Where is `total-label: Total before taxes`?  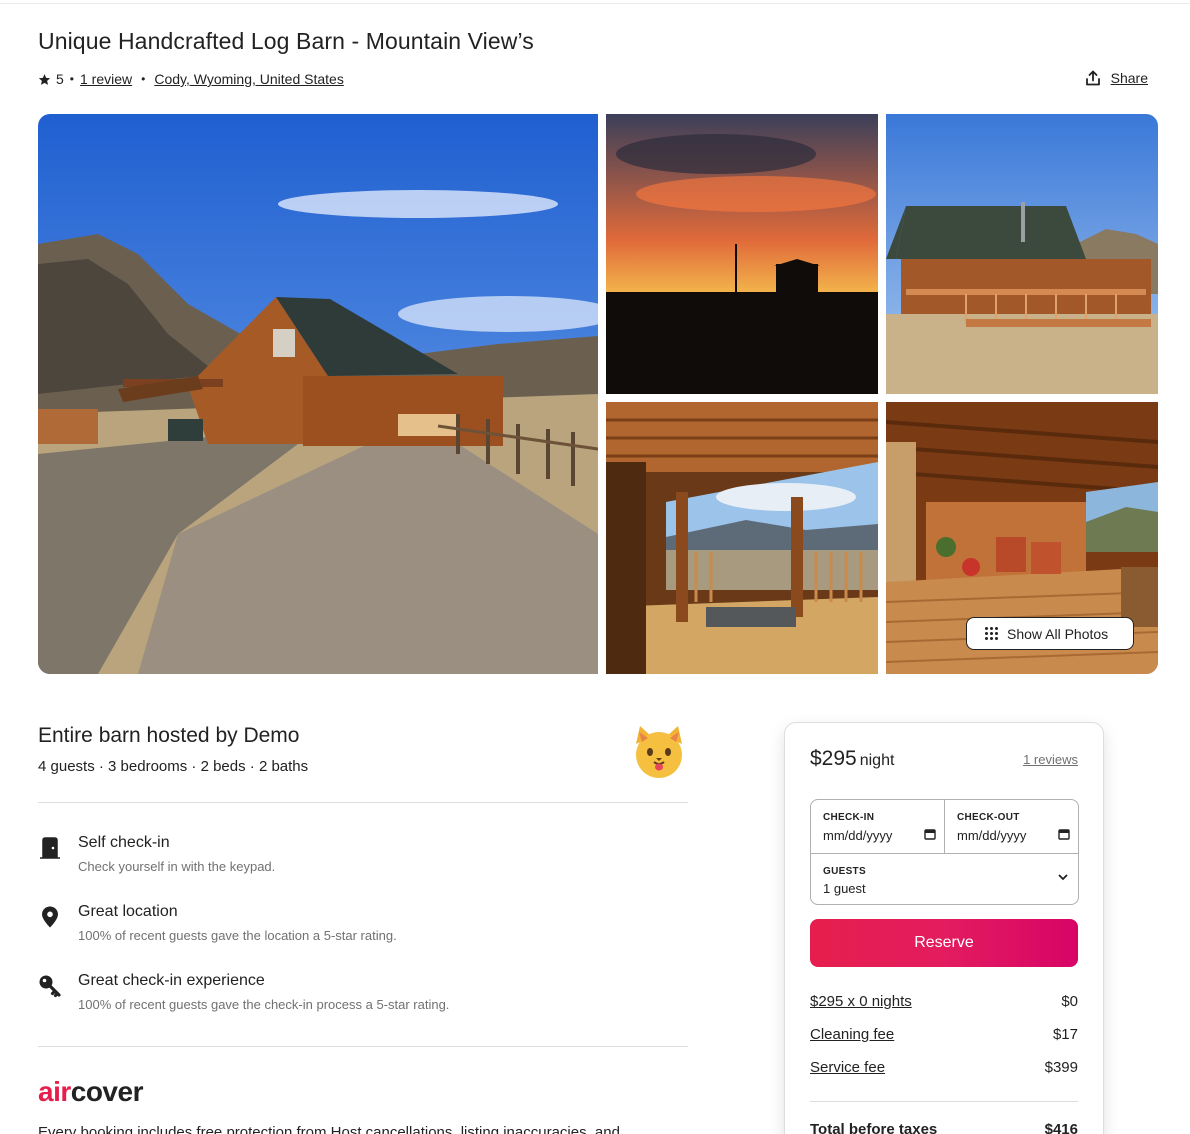
total-label: Total before taxes is located at coordinates (874, 1127).